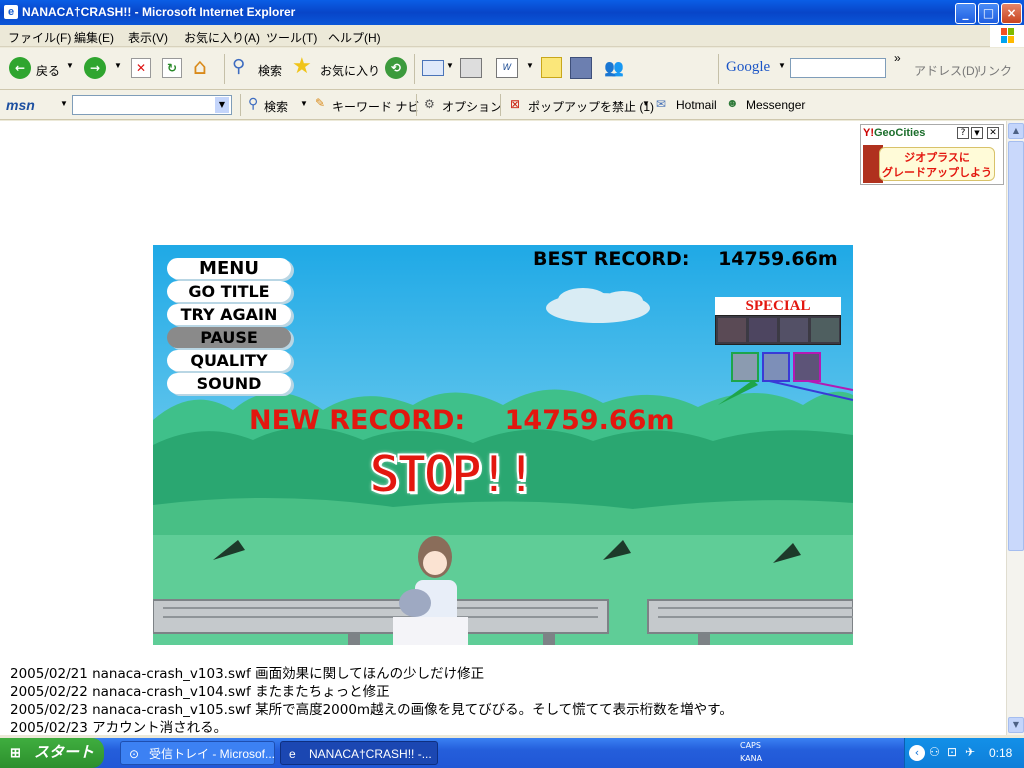 Image resolution: width=1024 pixels, height=768 pixels. Describe the element at coordinates (515, 104) in the screenshot. I see `popup-block-icon: ⊠` at that location.